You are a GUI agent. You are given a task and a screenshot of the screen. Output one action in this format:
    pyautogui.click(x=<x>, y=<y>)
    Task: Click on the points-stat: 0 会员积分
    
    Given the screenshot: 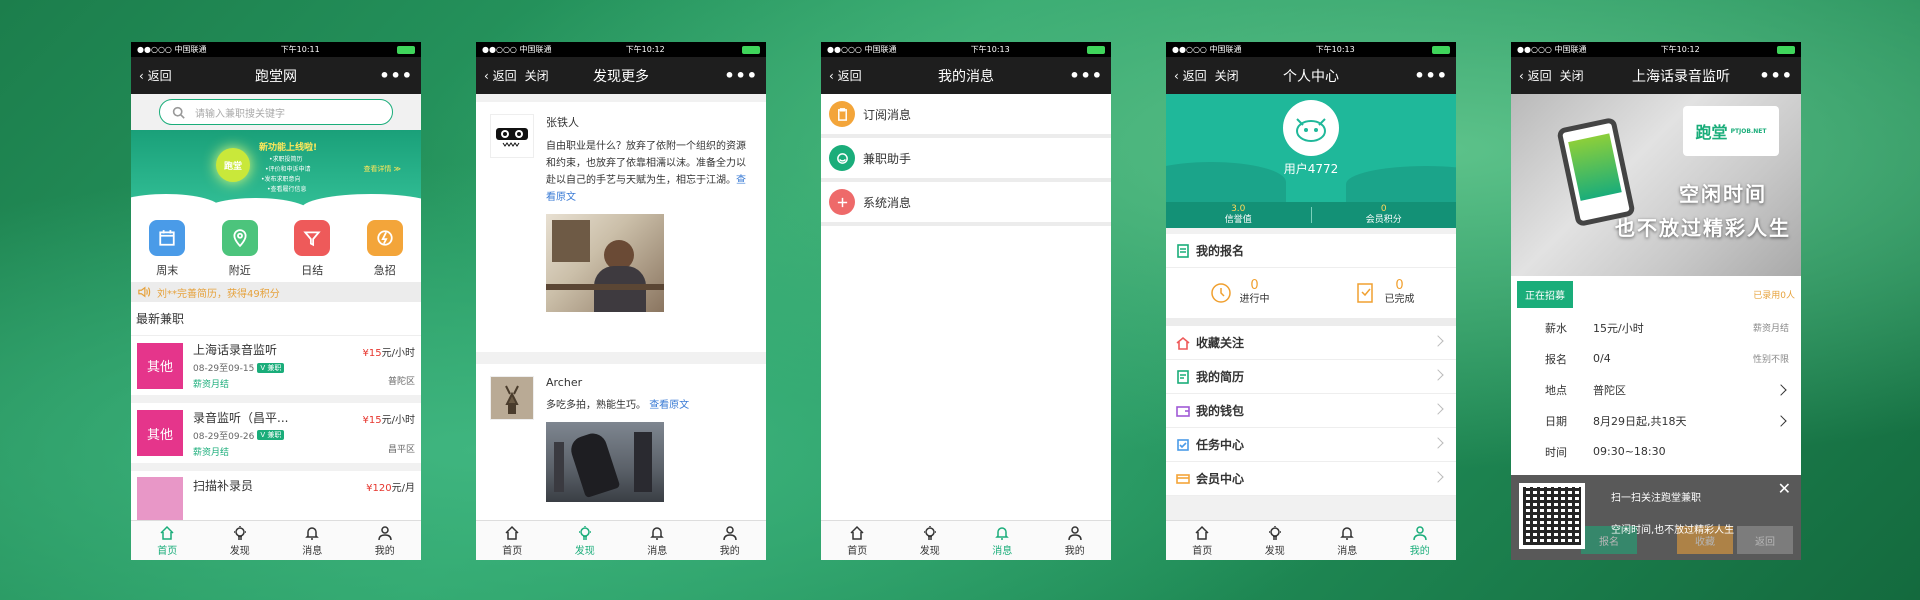 What is the action you would take?
    pyautogui.click(x=1384, y=215)
    